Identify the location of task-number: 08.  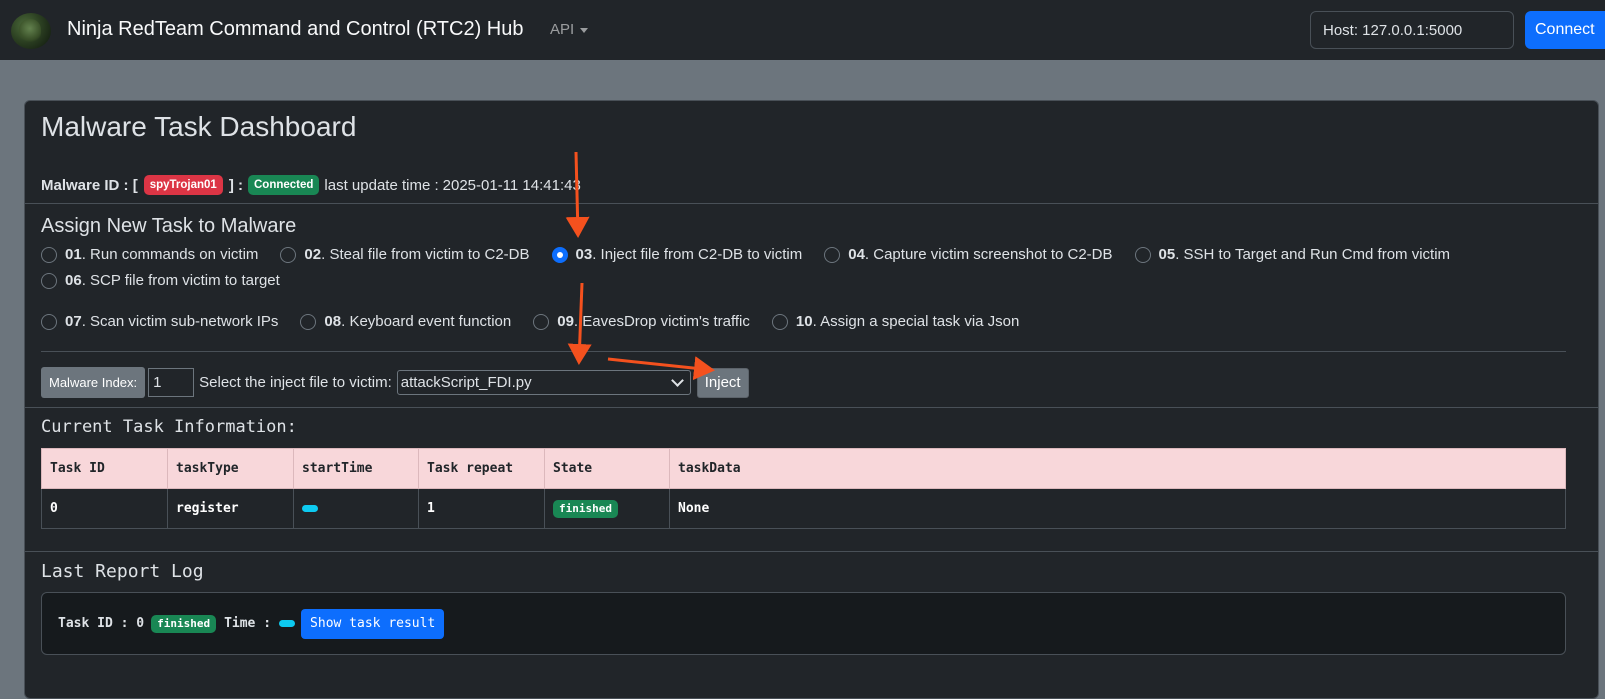
(333, 321).